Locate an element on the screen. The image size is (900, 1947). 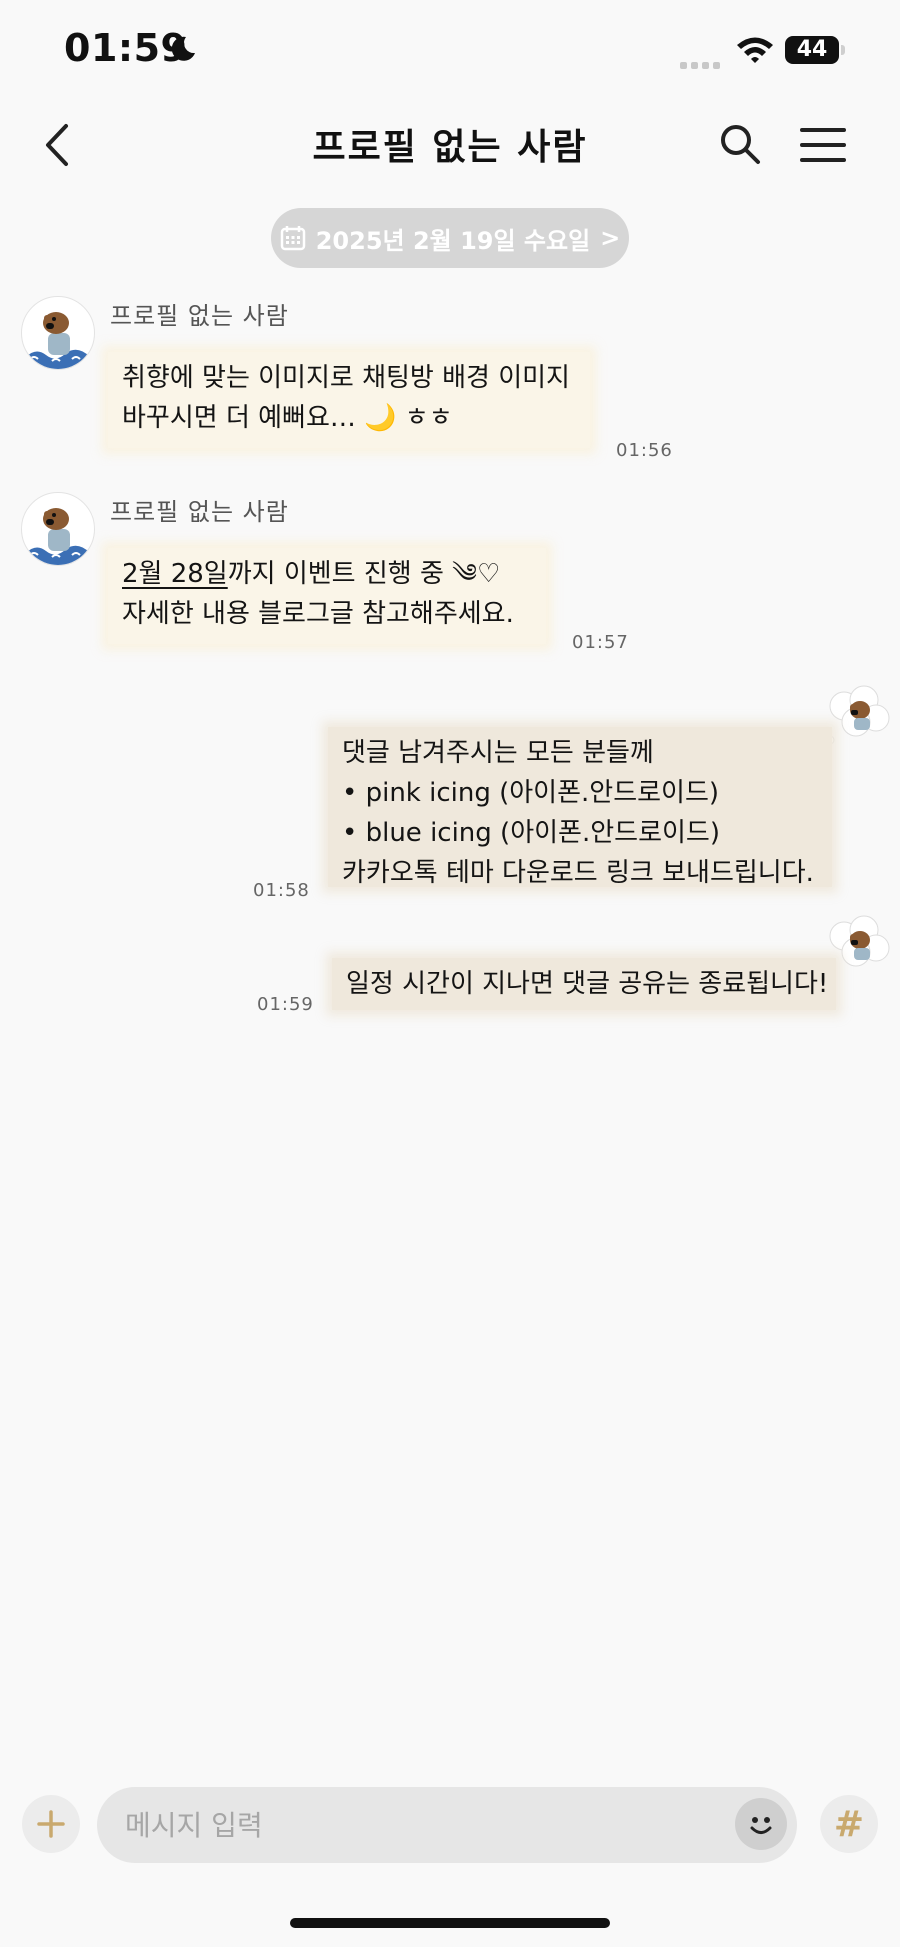
message-bubble: 취향에 맞는 이미지로 채팅방 배경 이미지 바꾸시면 더 예뻐요… 🌙 ㅎㅎ is located at coordinates (349, 400).